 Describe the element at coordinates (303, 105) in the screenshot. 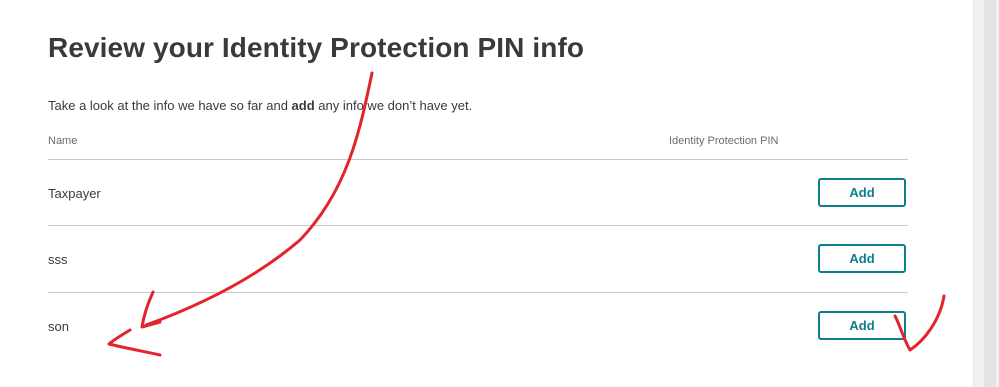

I see `subtitle-bold-text: add` at that location.